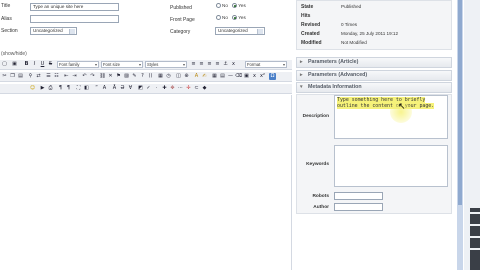 The width and height of the screenshot is (480, 270). Describe the element at coordinates (66, 76) in the screenshot. I see `outdent-icon: ⇤` at that location.